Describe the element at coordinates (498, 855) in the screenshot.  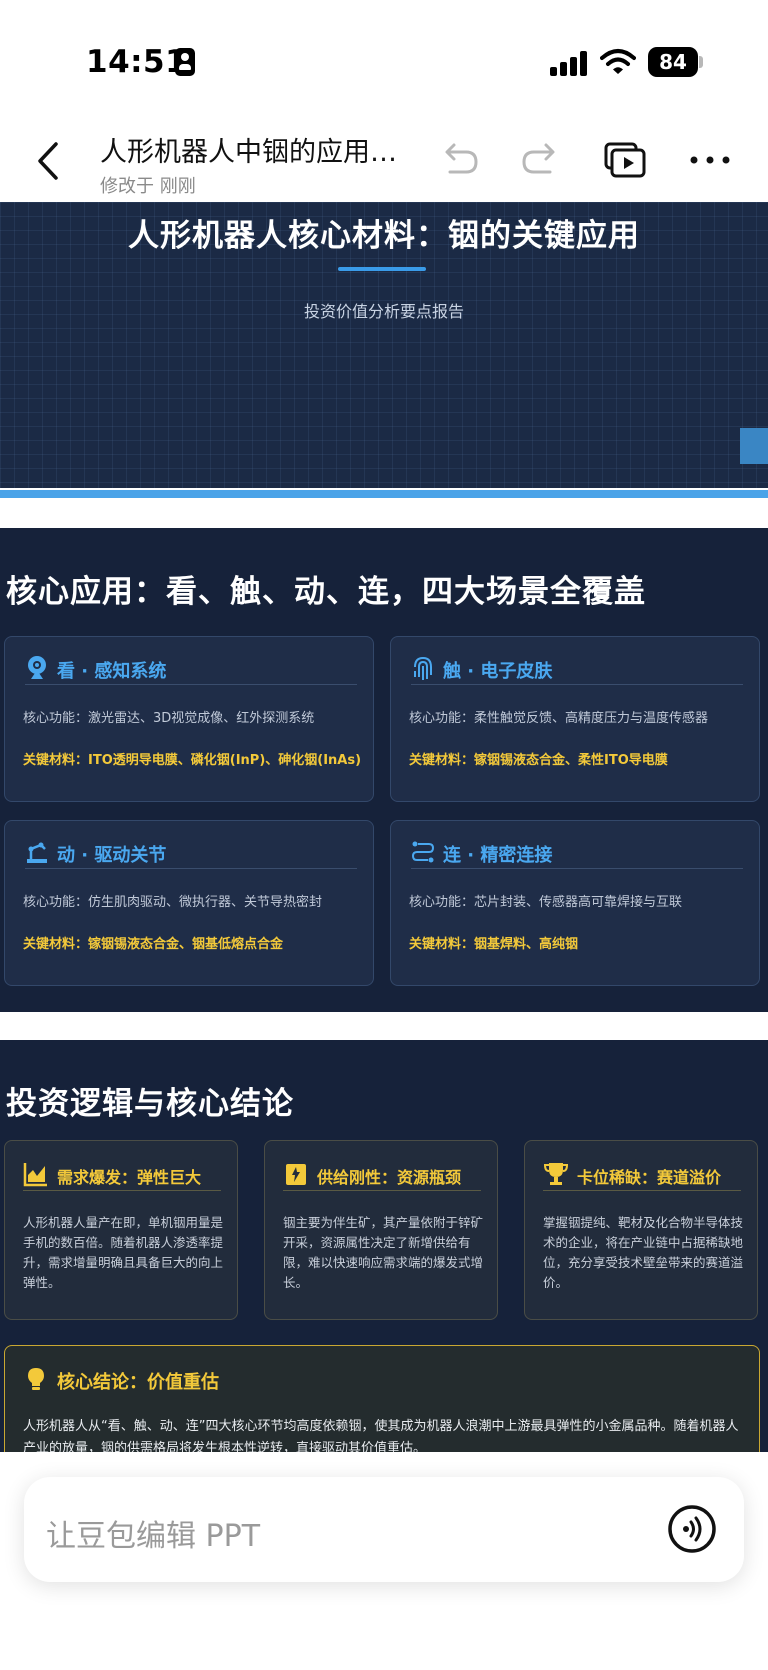
I see `card-title: 连 · 精密连接` at that location.